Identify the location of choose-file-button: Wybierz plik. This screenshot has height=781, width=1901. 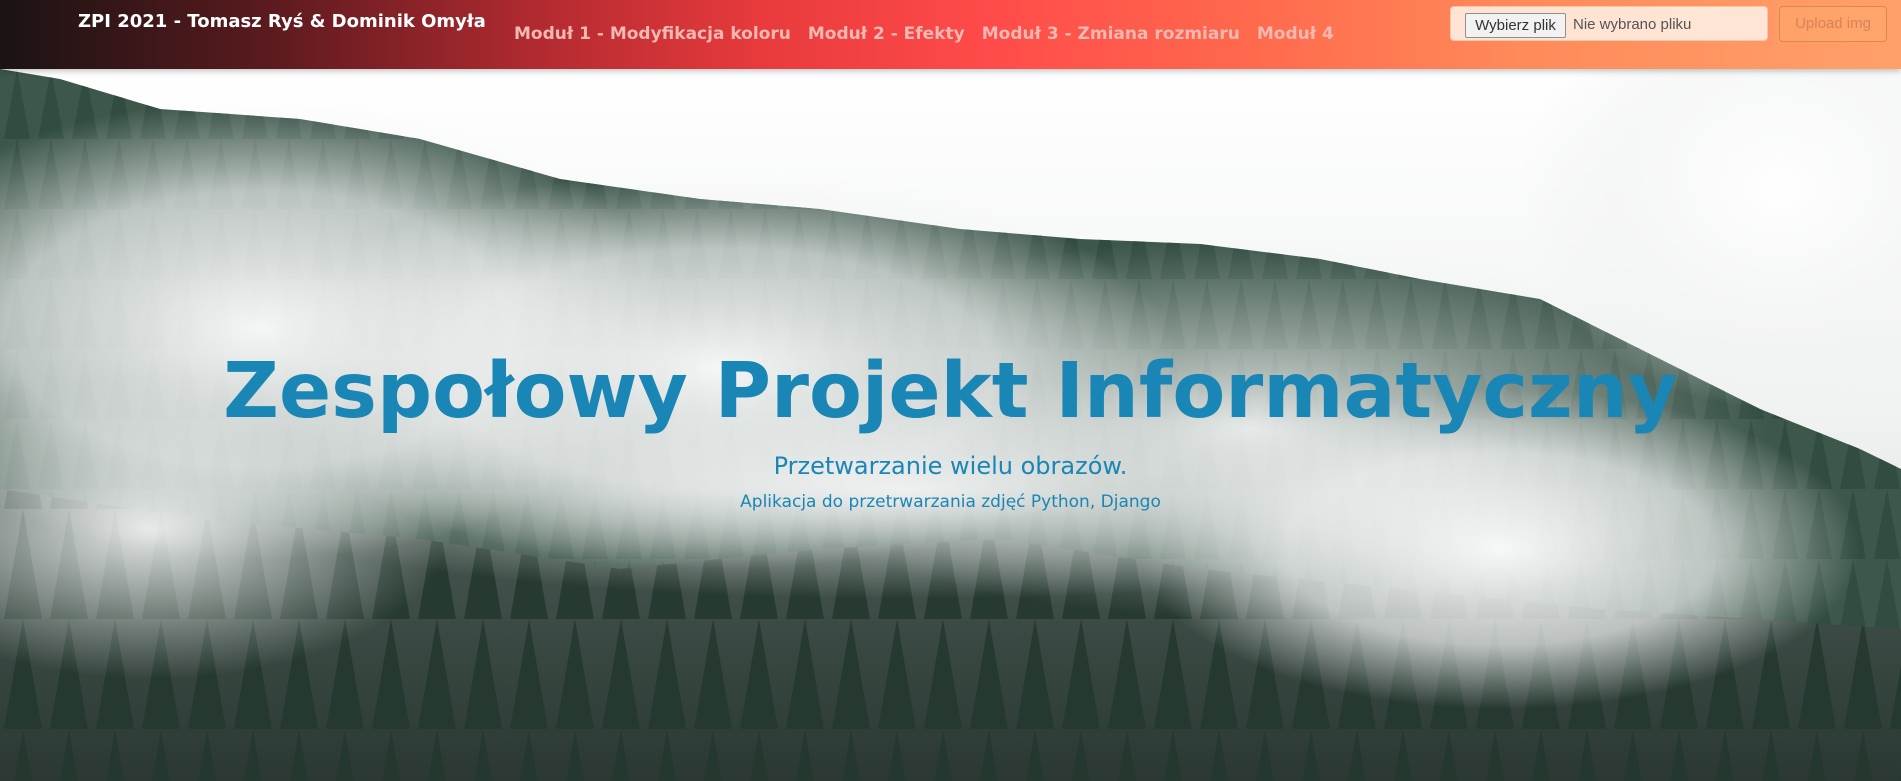
(1515, 25).